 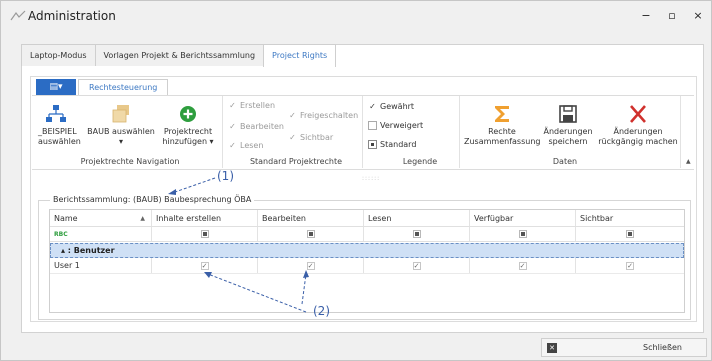 I want to click on close-icon: ✕, so click(x=552, y=347).